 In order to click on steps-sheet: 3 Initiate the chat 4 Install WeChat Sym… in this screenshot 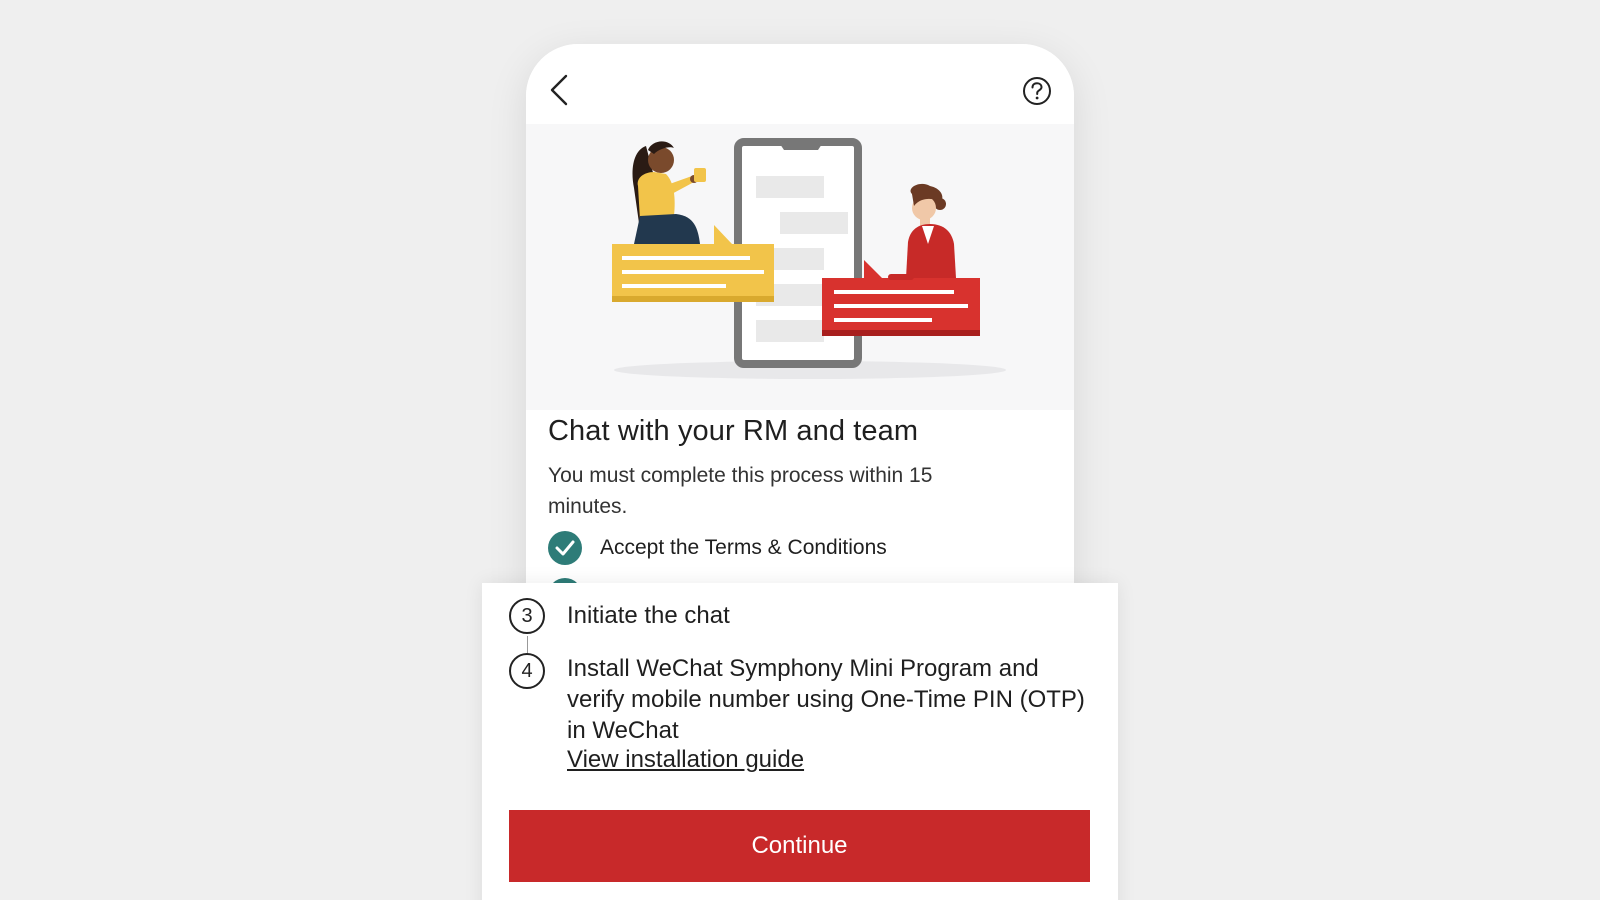, I will do `click(800, 741)`.